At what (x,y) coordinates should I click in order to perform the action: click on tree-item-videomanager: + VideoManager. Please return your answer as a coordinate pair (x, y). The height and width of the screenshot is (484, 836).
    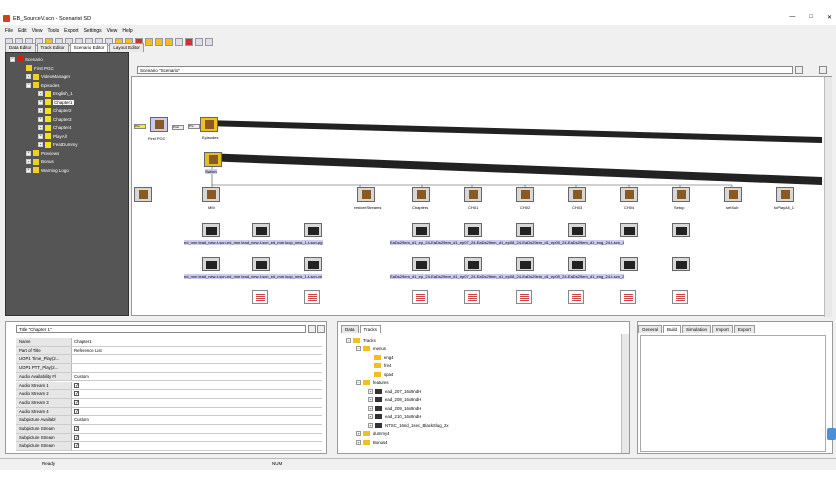
    Looking at the image, I should click on (48, 77).